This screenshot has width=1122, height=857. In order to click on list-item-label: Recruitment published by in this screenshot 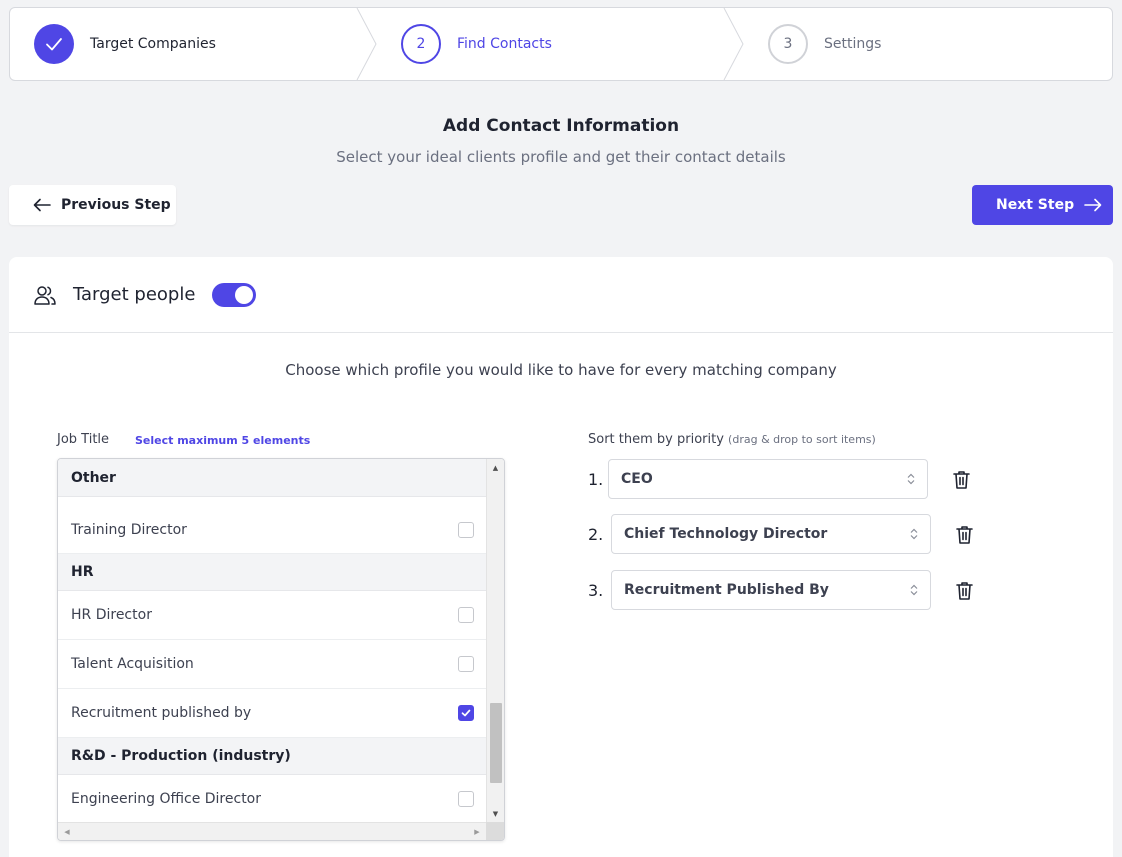, I will do `click(161, 713)`.